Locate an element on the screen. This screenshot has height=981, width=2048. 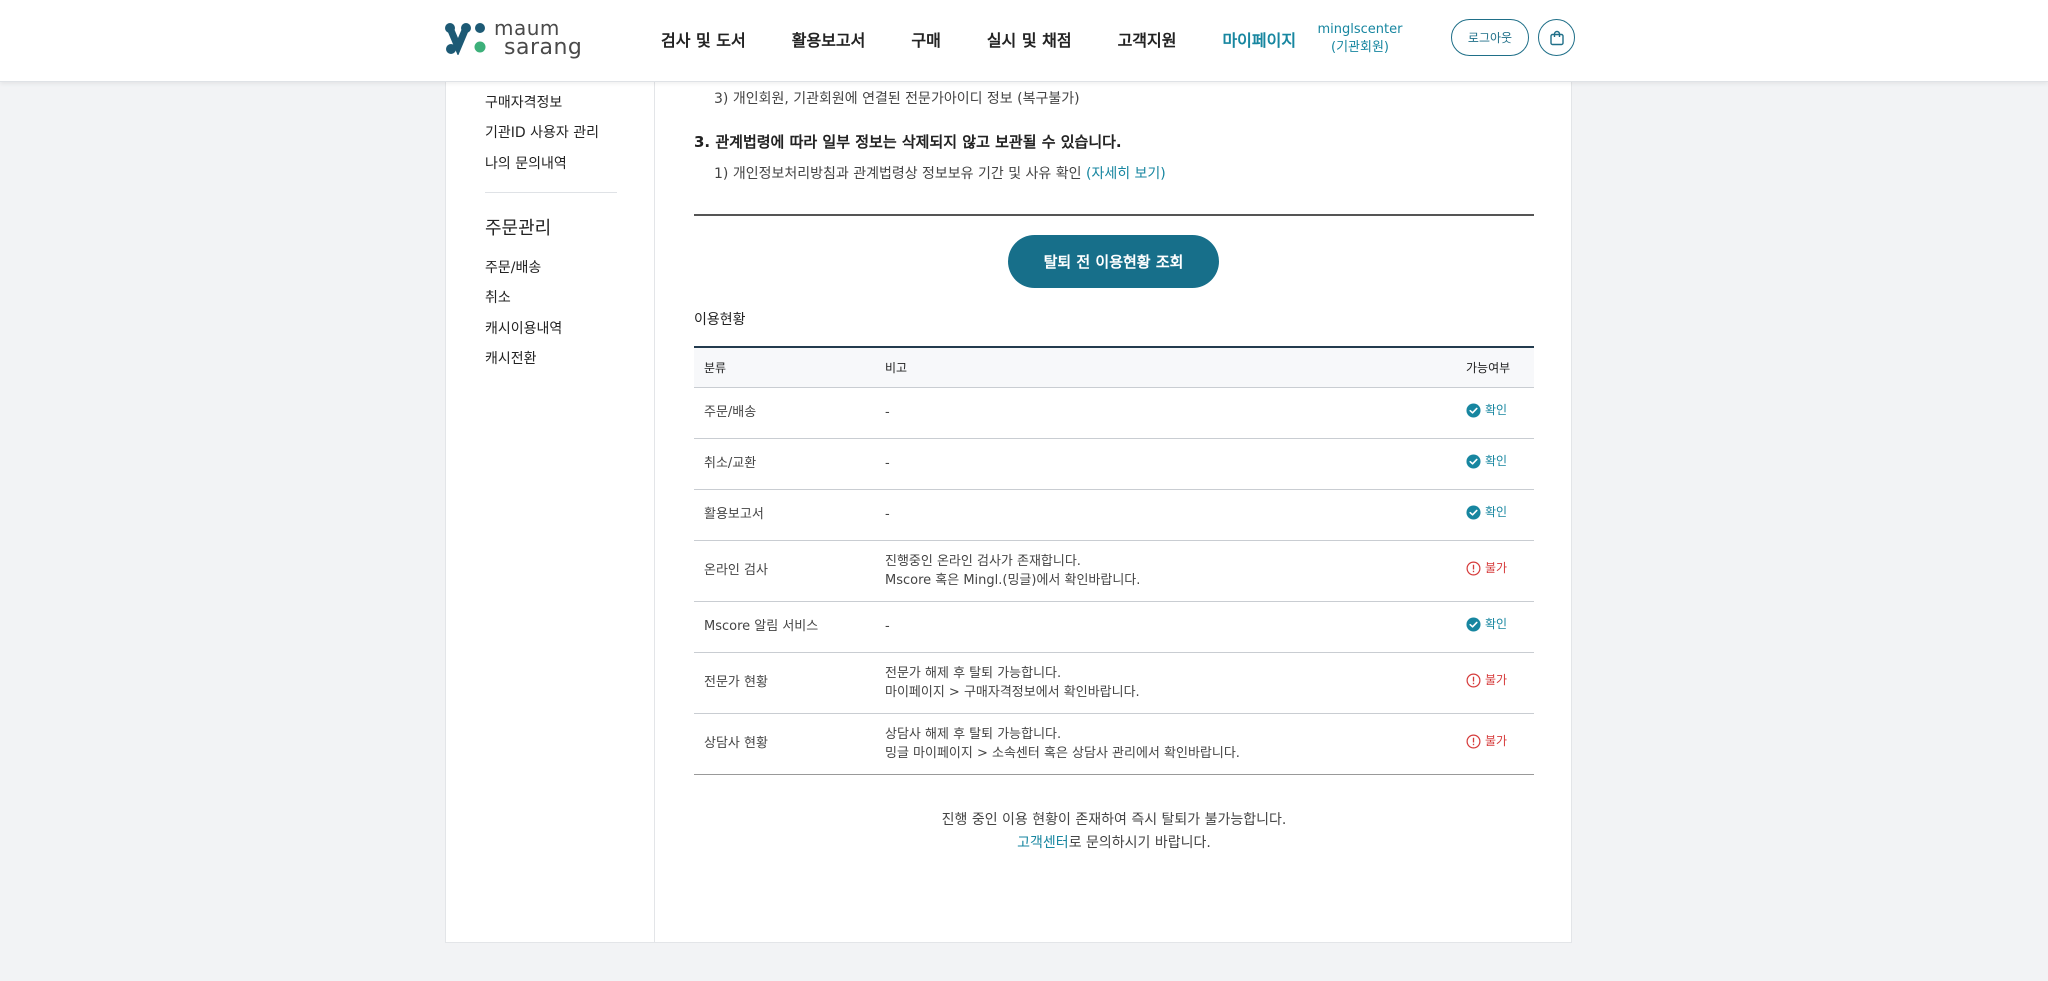
logout-button: 로그아웃 is located at coordinates (1490, 37).